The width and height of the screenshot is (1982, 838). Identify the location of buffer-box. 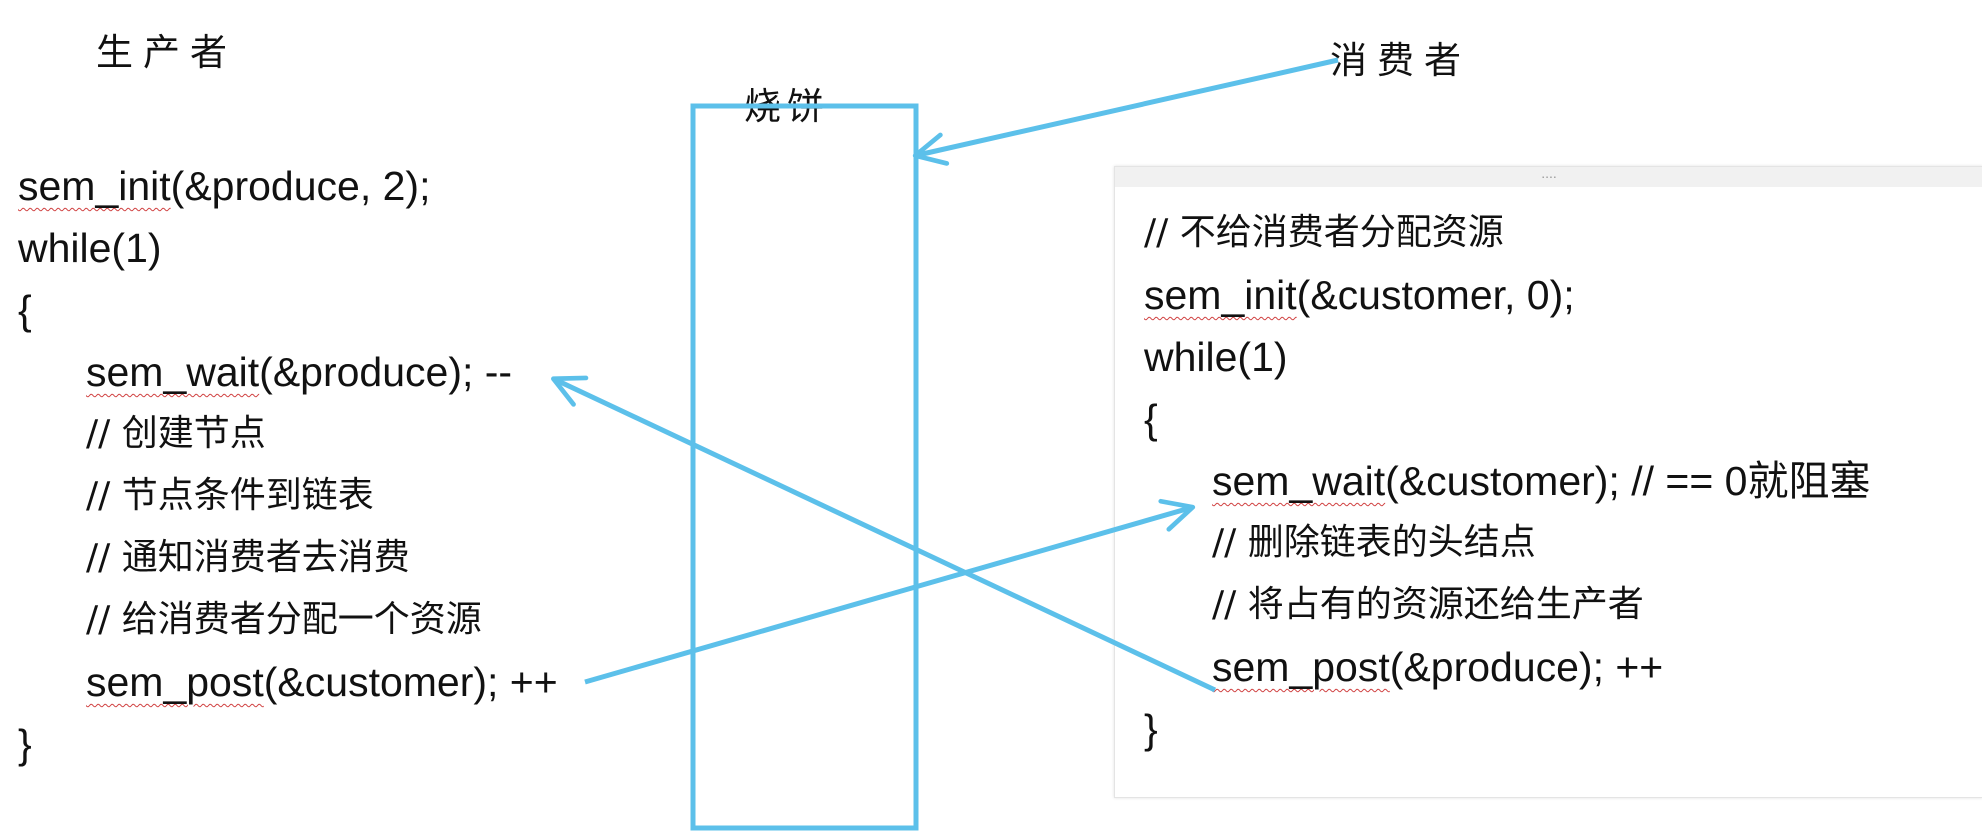
(804, 467).